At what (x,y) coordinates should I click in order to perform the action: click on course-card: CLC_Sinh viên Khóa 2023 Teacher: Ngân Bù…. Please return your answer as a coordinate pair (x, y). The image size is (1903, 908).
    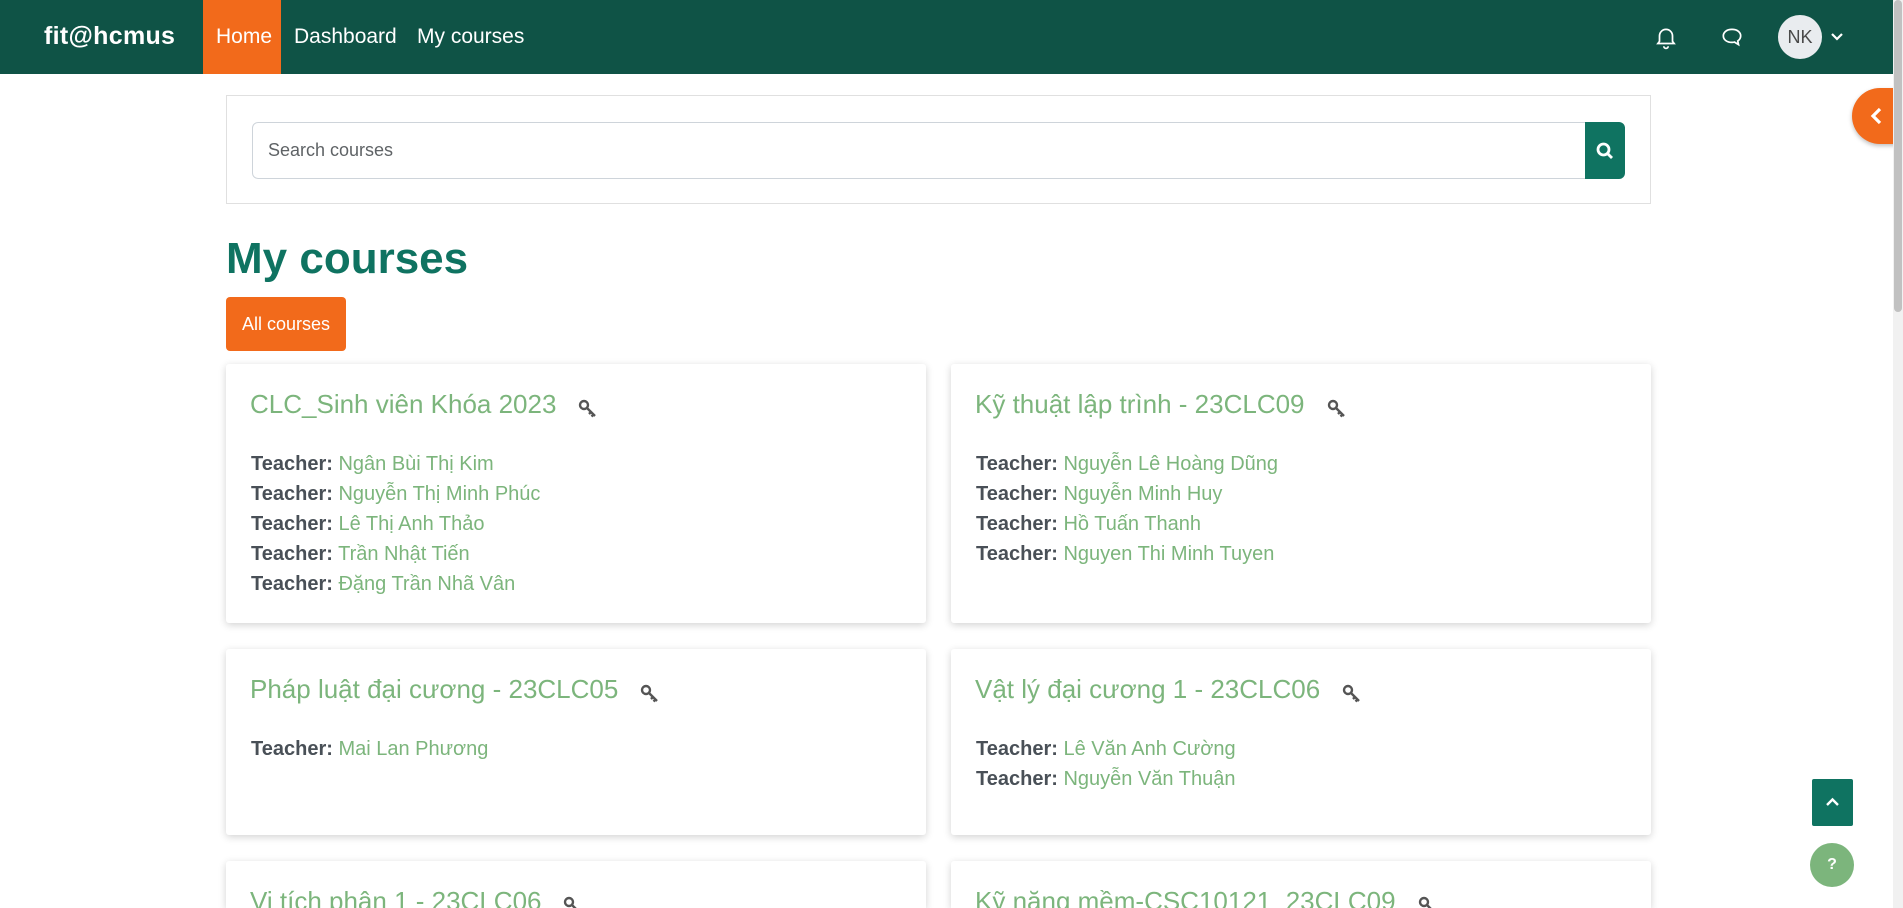
    Looking at the image, I should click on (576, 493).